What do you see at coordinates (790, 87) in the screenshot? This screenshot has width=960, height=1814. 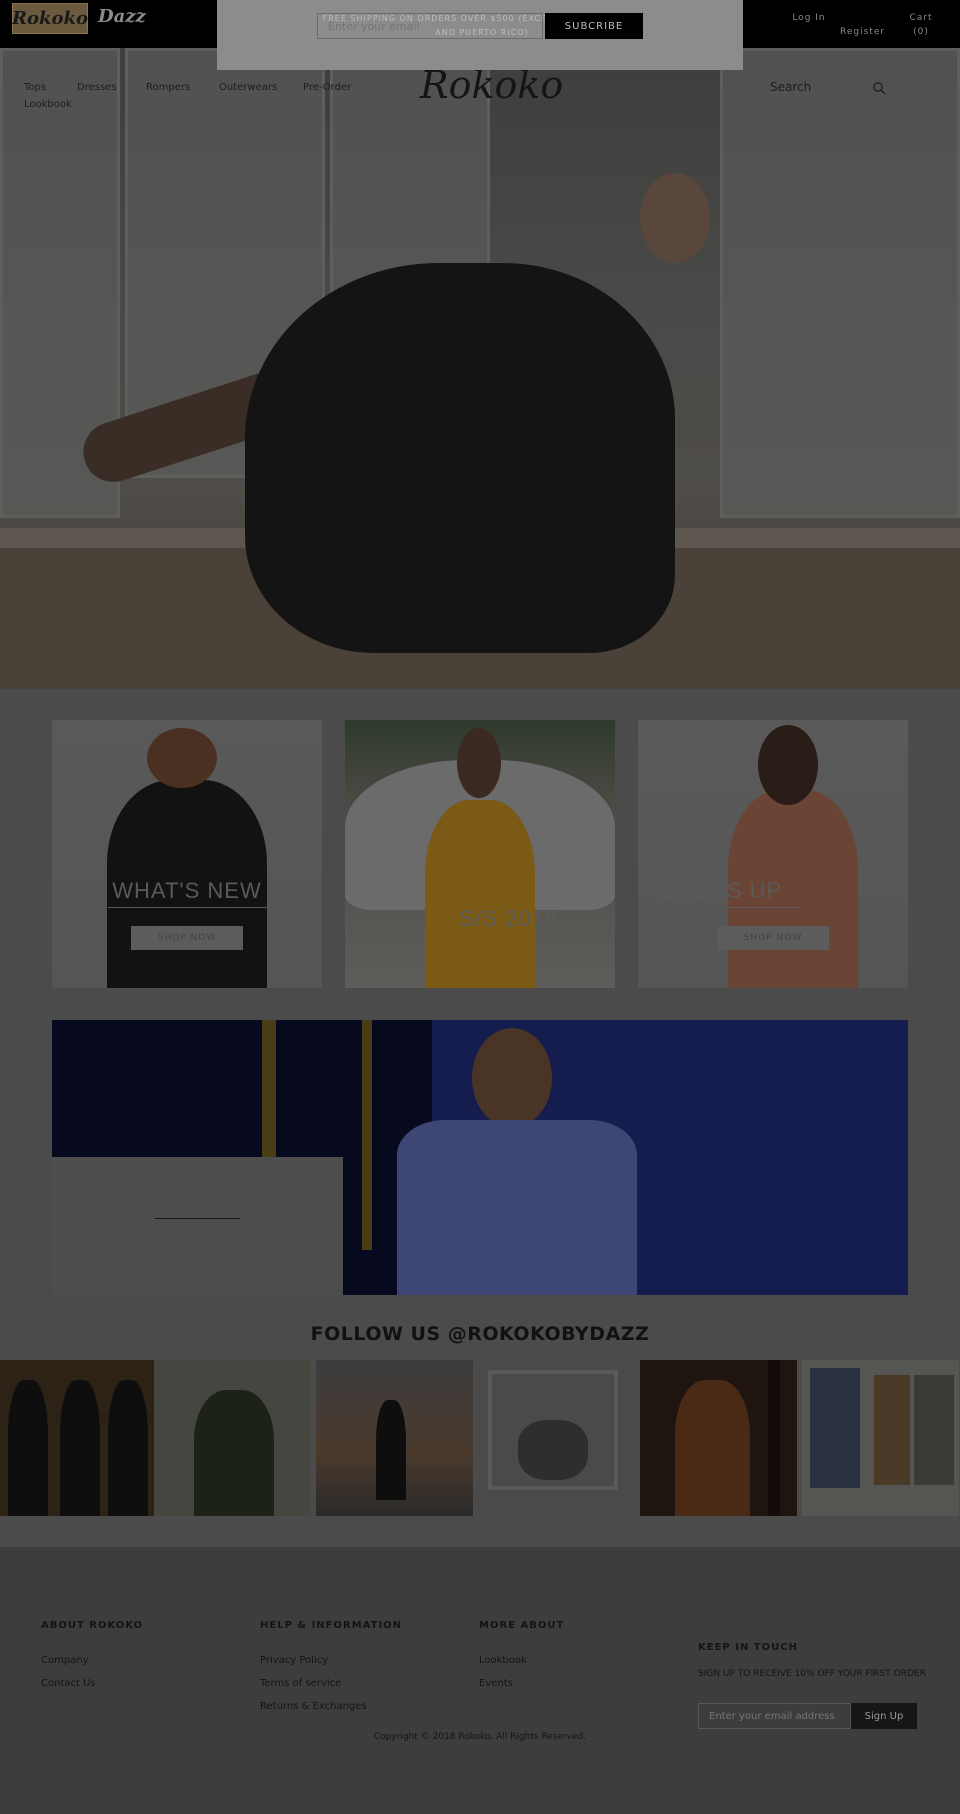 I see `search-input: Search` at bounding box center [790, 87].